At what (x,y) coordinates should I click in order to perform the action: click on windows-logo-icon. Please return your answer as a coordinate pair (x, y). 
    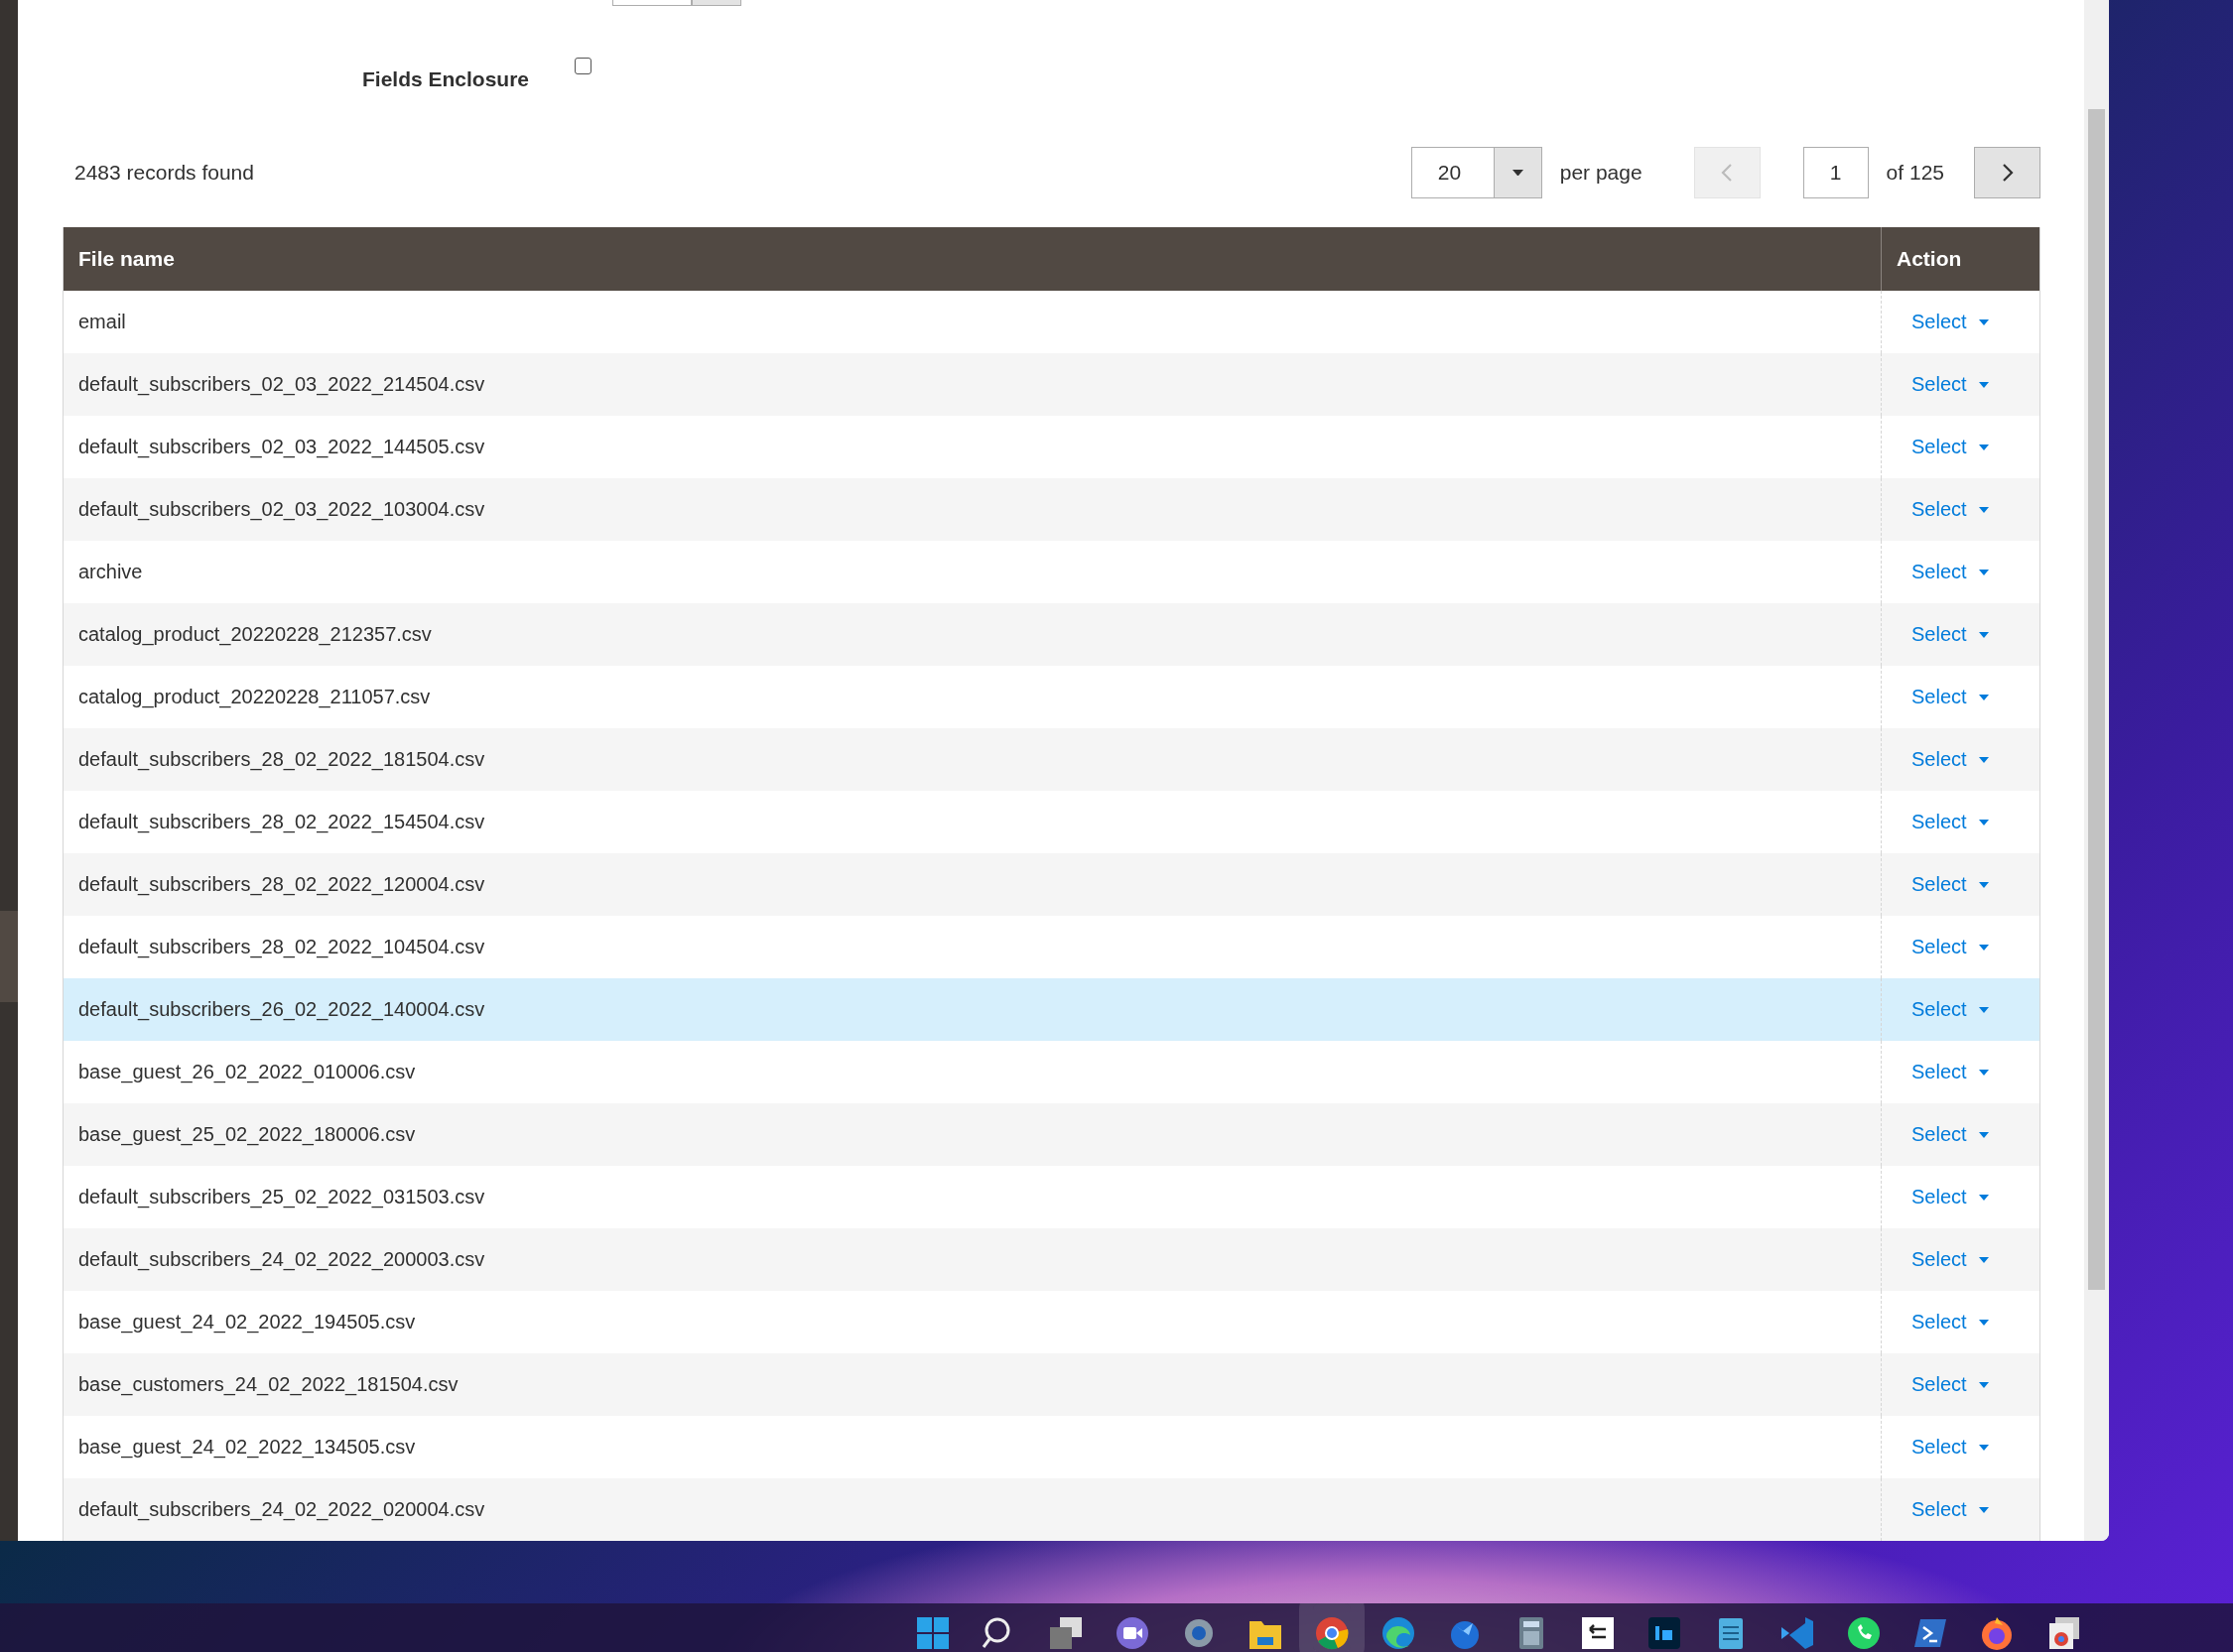
    Looking at the image, I should click on (932, 1633).